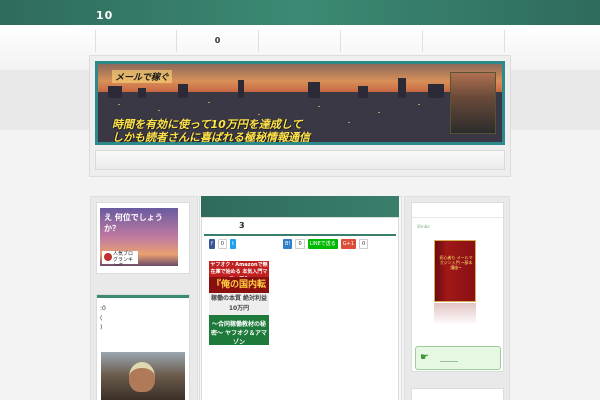 The width and height of the screenshot is (600, 400). What do you see at coordinates (300, 12) in the screenshot?
I see `top-bar: 10` at bounding box center [300, 12].